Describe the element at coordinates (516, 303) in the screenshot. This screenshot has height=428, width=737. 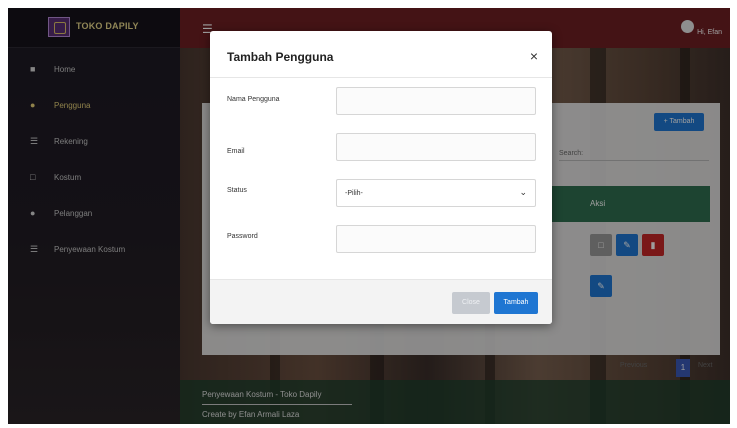
I see `save-button: Tambah` at that location.